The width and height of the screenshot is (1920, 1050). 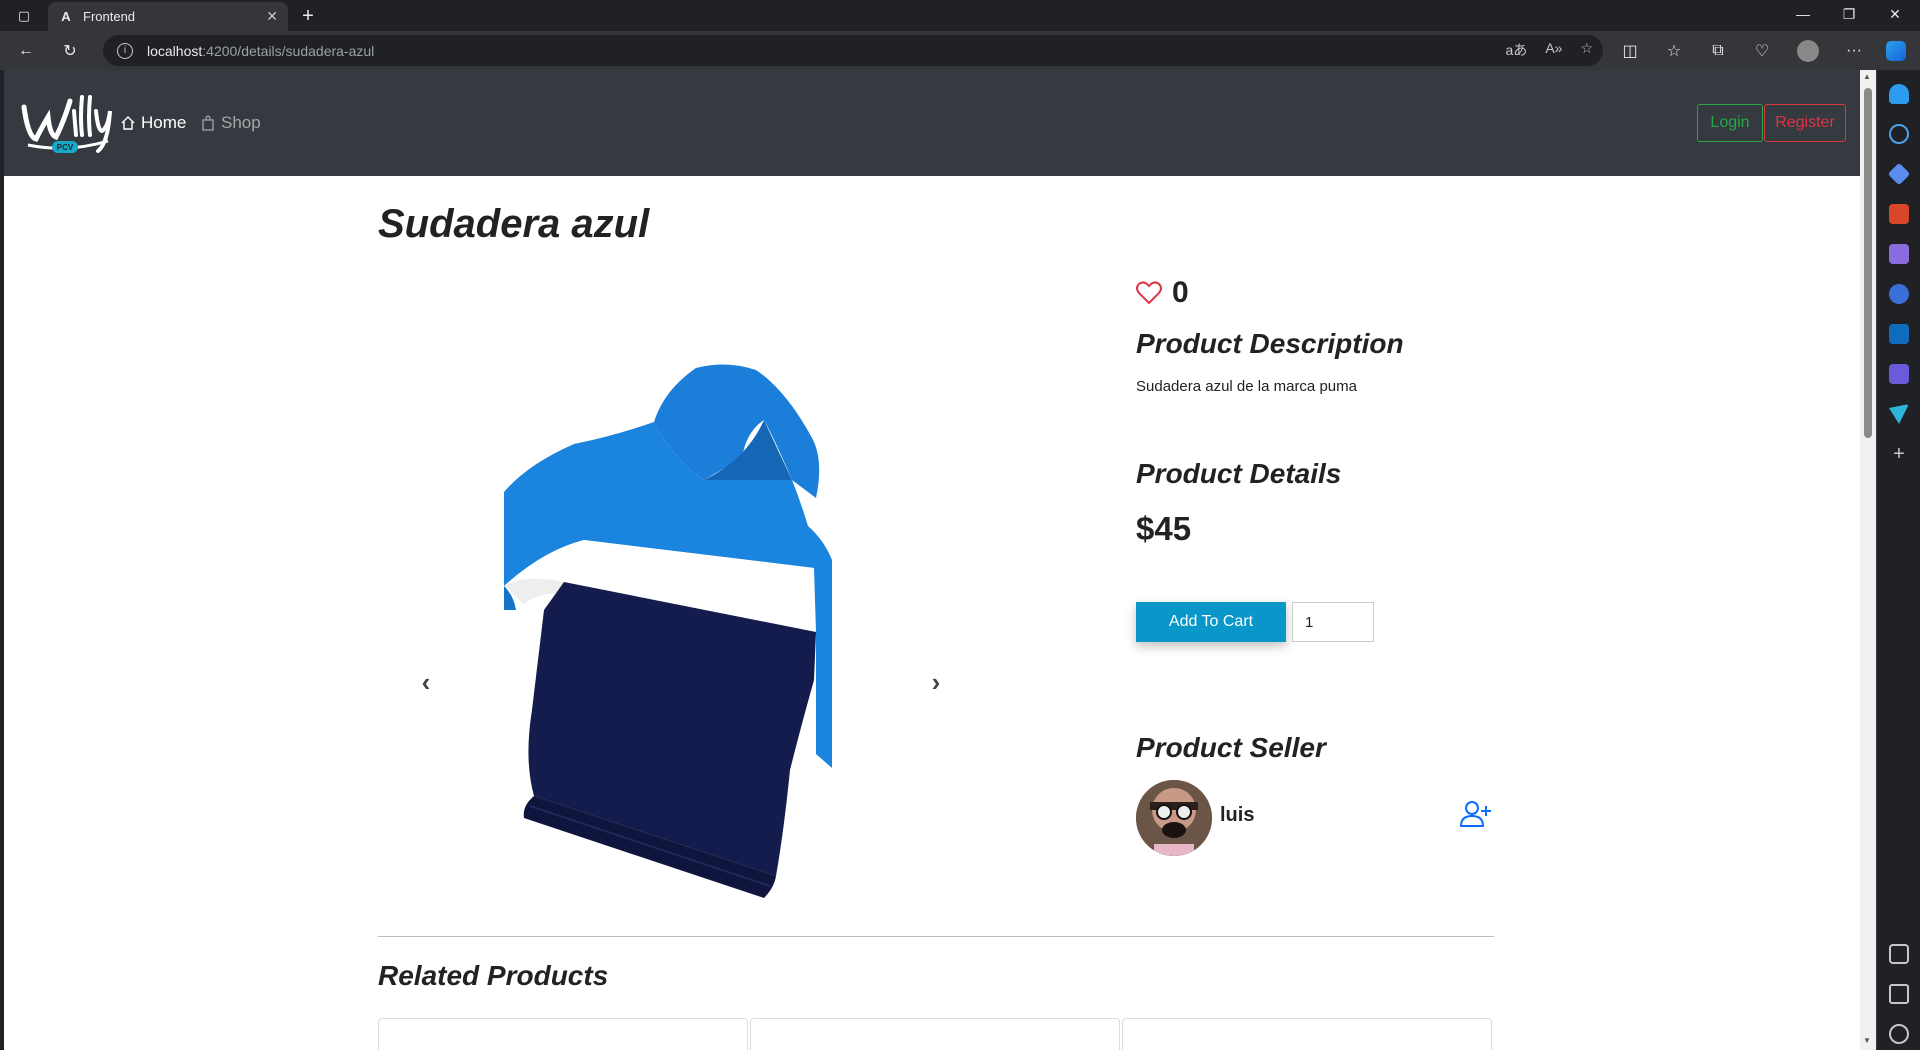 What do you see at coordinates (128, 123) in the screenshot?
I see `home-icon` at bounding box center [128, 123].